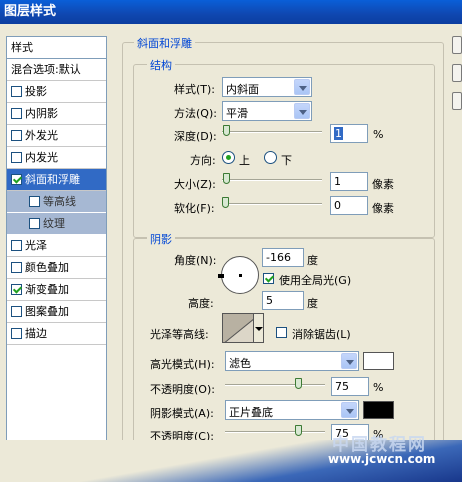  What do you see at coordinates (56, 246) in the screenshot?
I see `style-list-item: 光泽` at bounding box center [56, 246].